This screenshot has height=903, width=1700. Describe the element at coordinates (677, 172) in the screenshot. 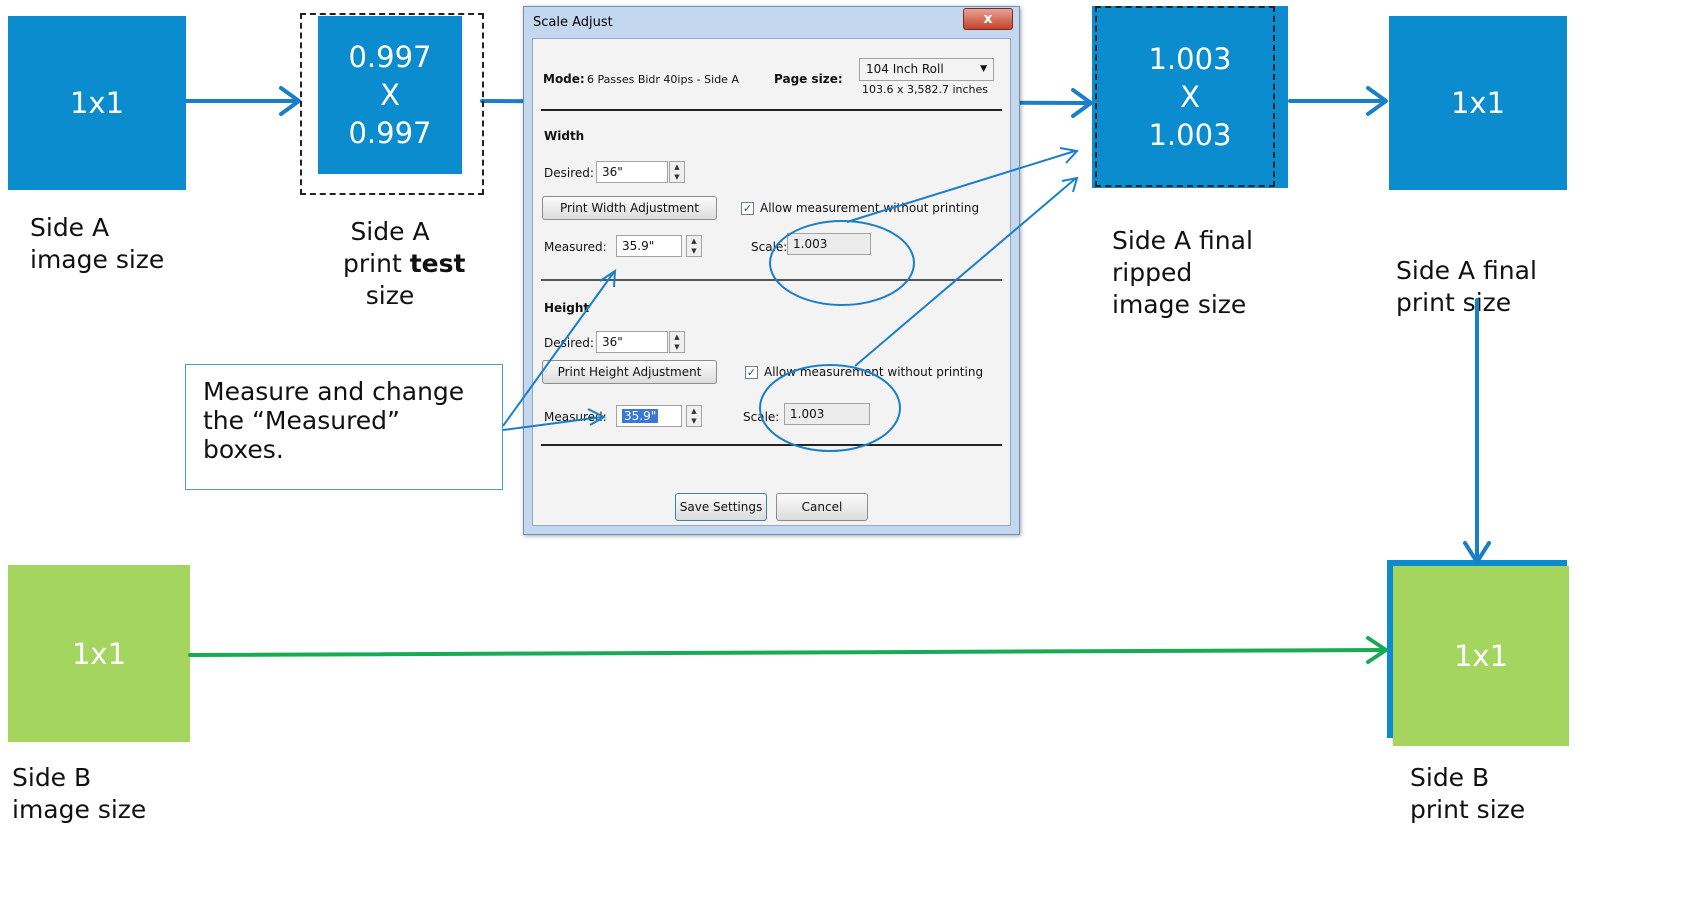

I see `width-desired-spinner: ▲ ▼` at that location.